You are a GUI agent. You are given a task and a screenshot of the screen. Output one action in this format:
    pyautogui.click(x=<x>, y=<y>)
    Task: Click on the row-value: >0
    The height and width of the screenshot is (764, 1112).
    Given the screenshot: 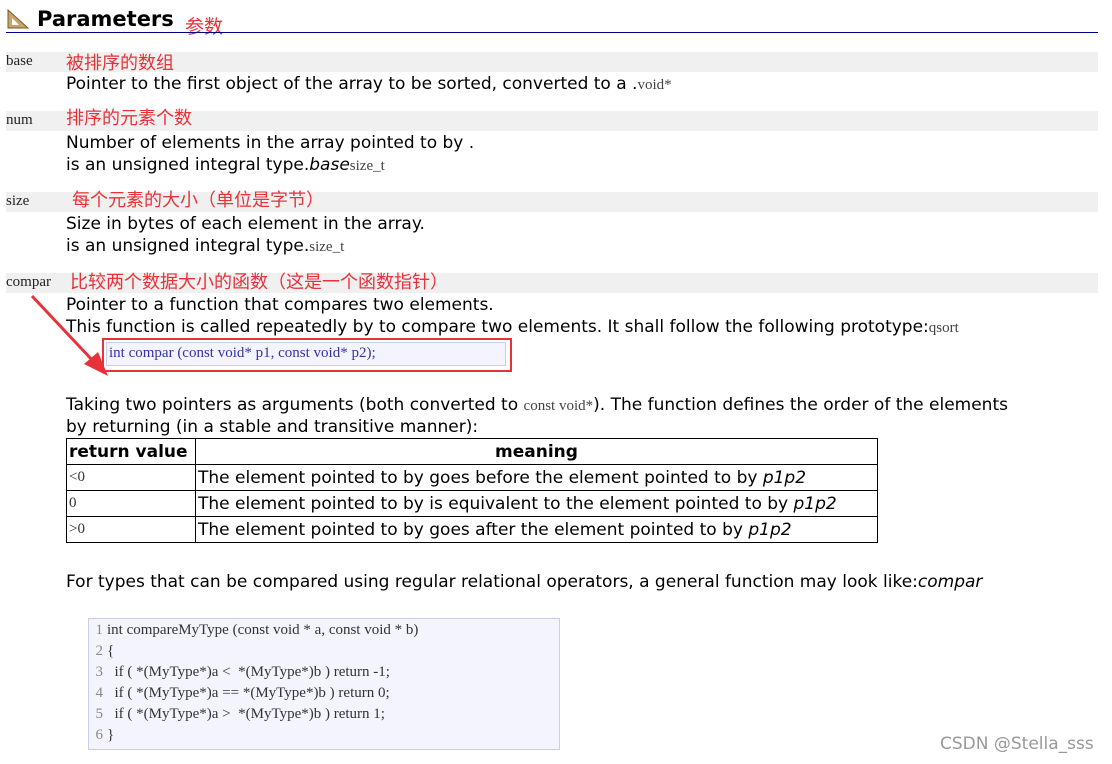 What is the action you would take?
    pyautogui.click(x=131, y=529)
    